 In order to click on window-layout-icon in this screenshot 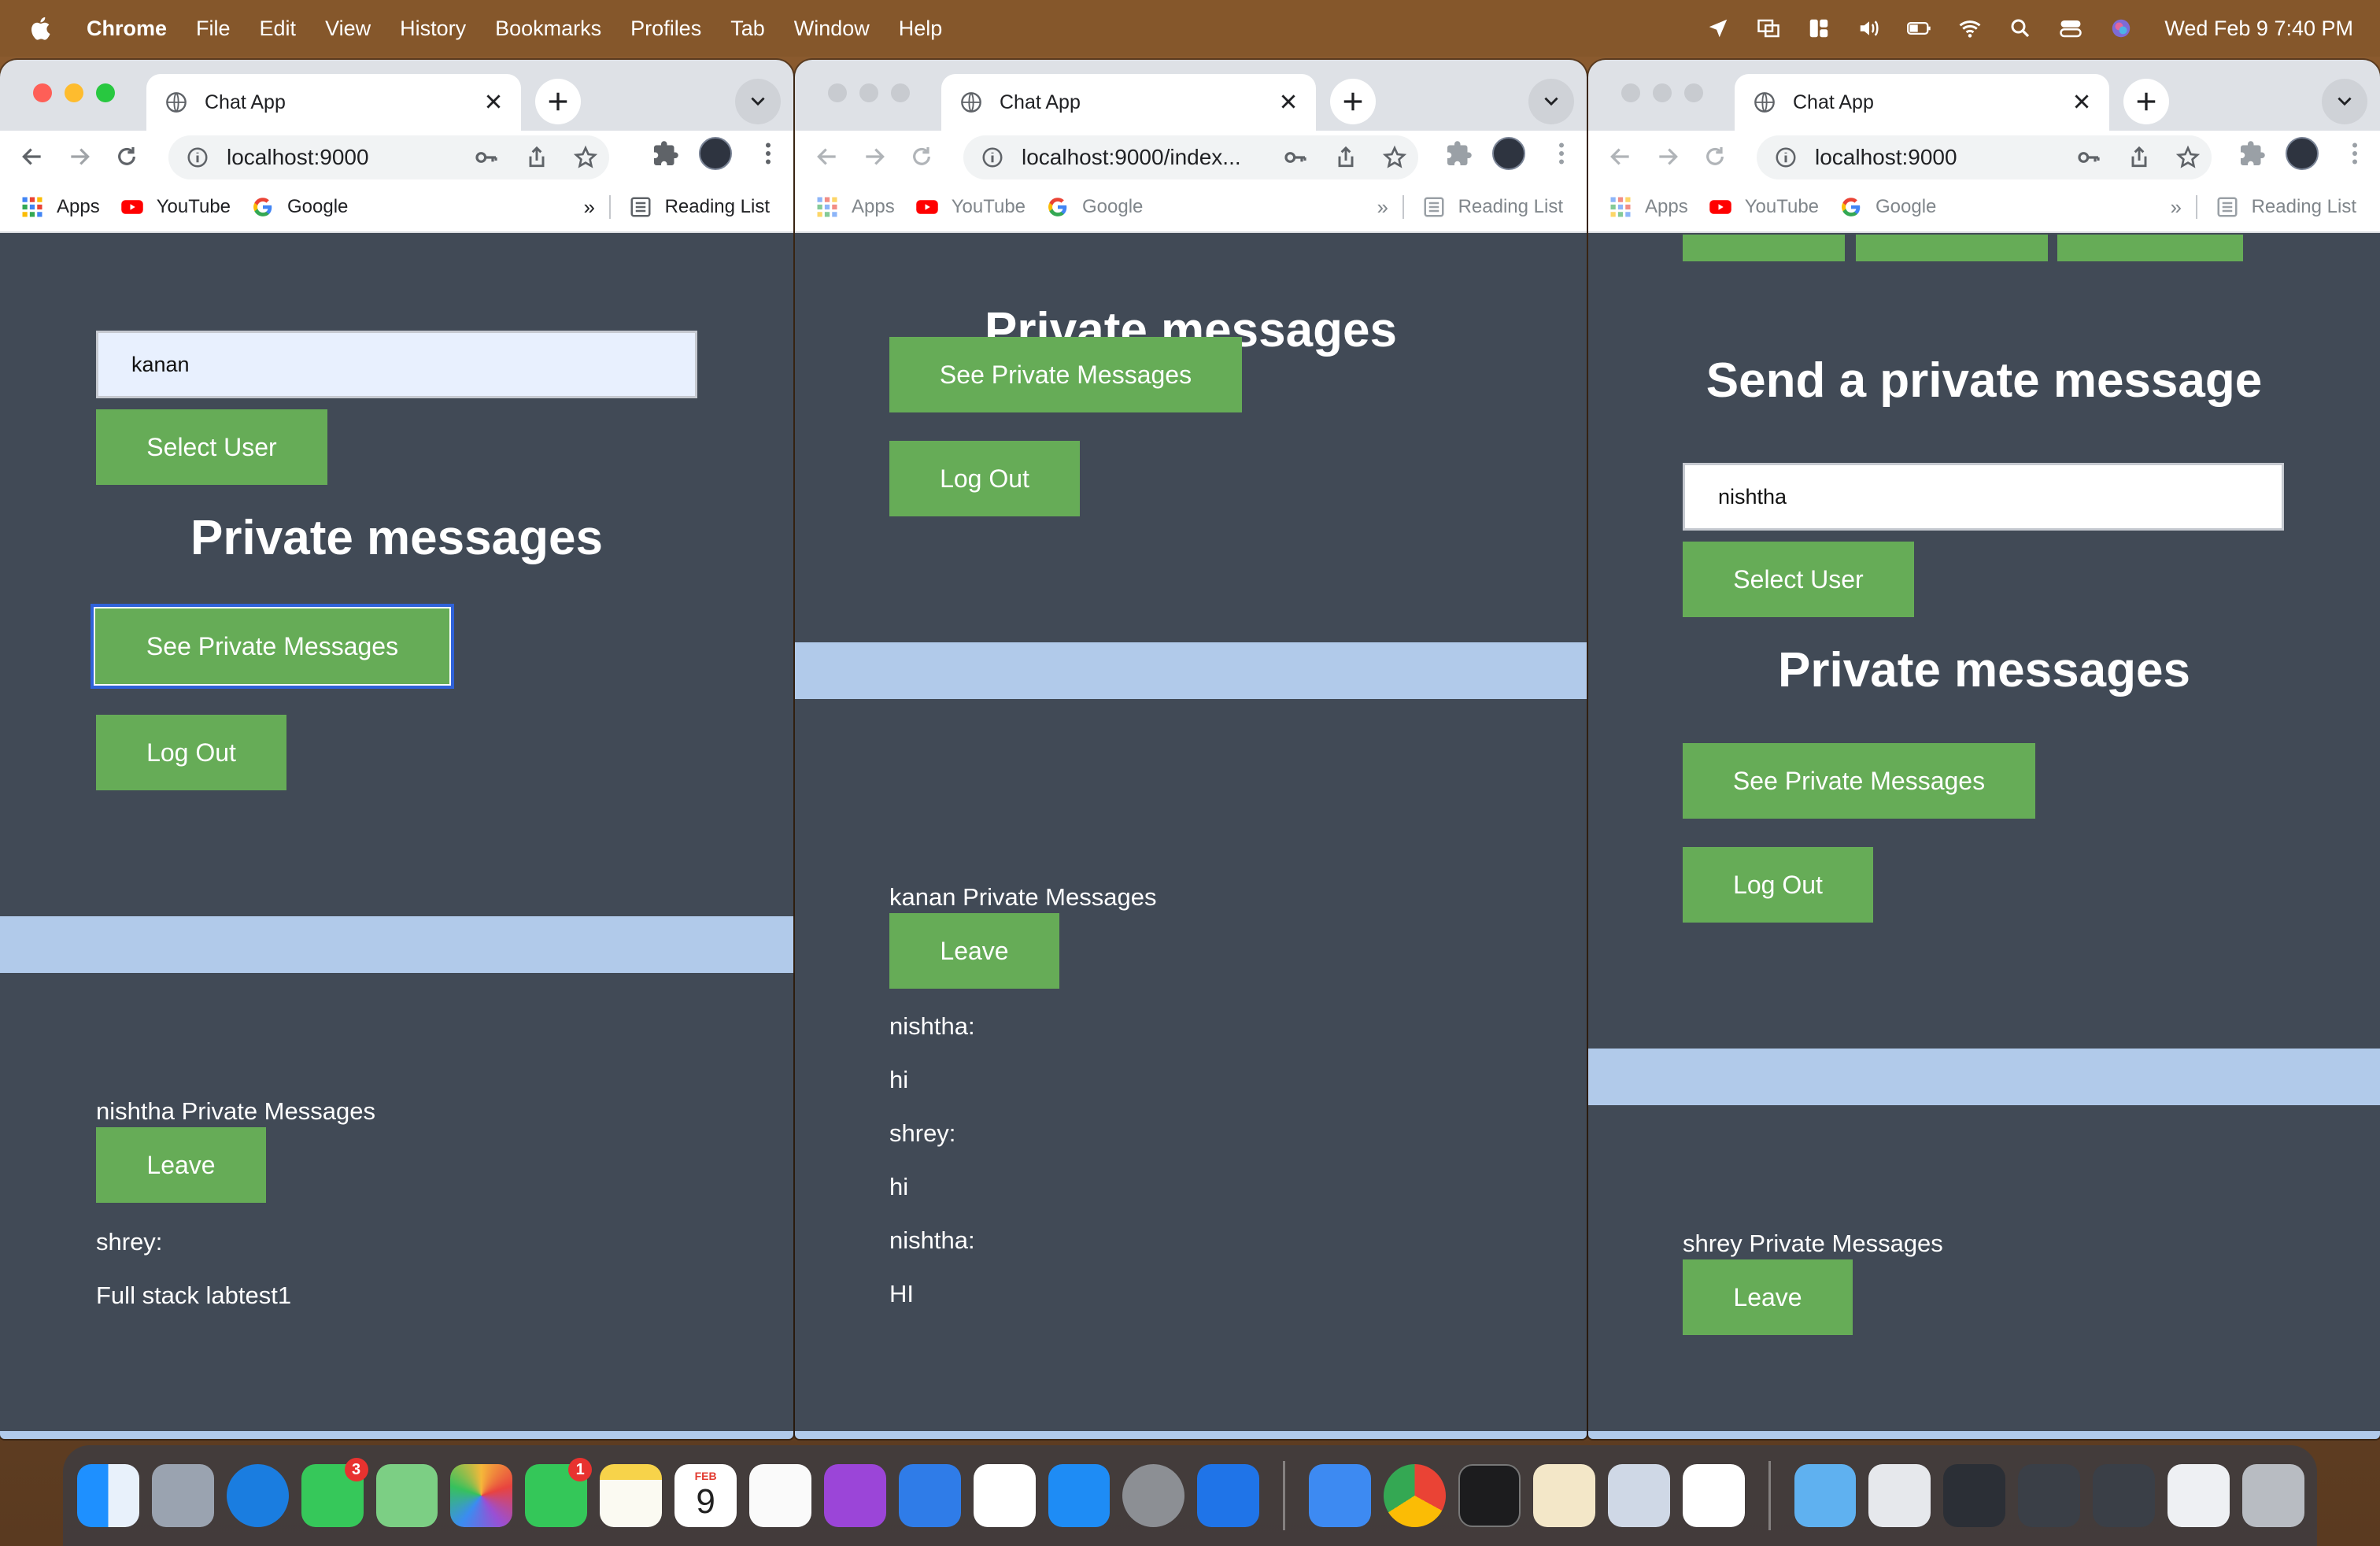, I will do `click(1818, 28)`.